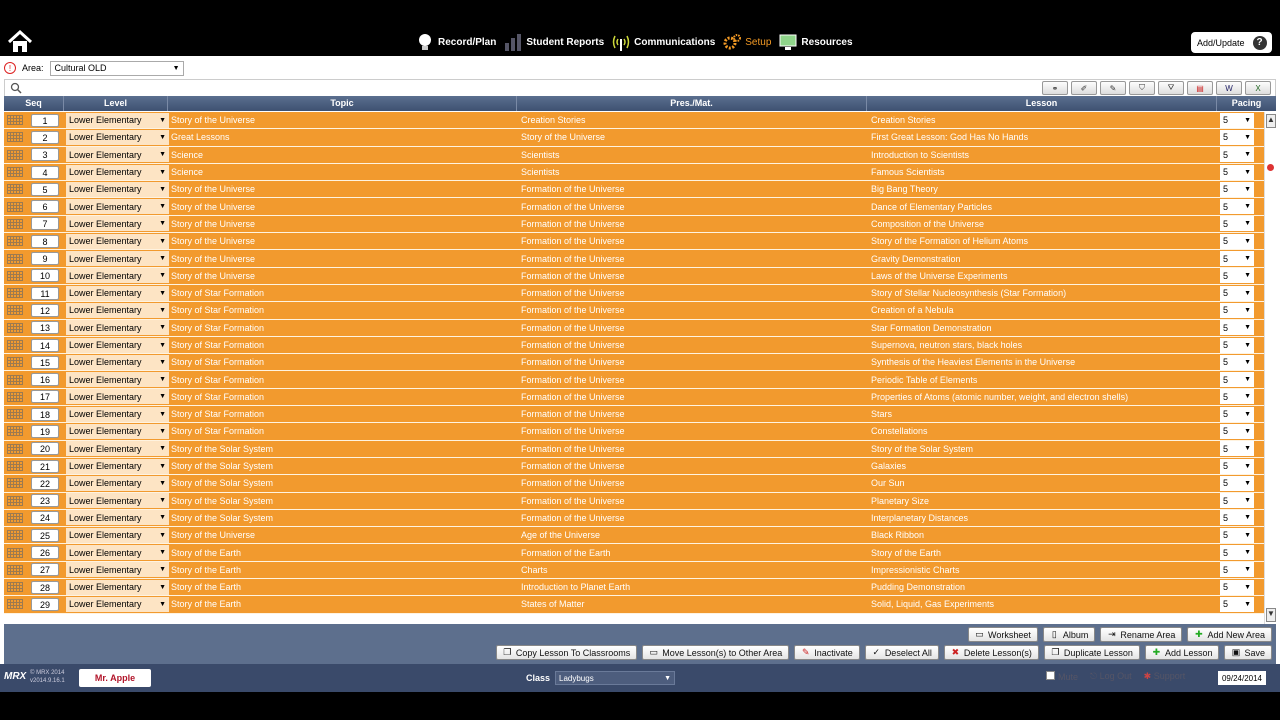 The width and height of the screenshot is (1280, 720). What do you see at coordinates (1044, 276) in the screenshot?
I see `lesson-cell: Laws of the Universe Experiments` at bounding box center [1044, 276].